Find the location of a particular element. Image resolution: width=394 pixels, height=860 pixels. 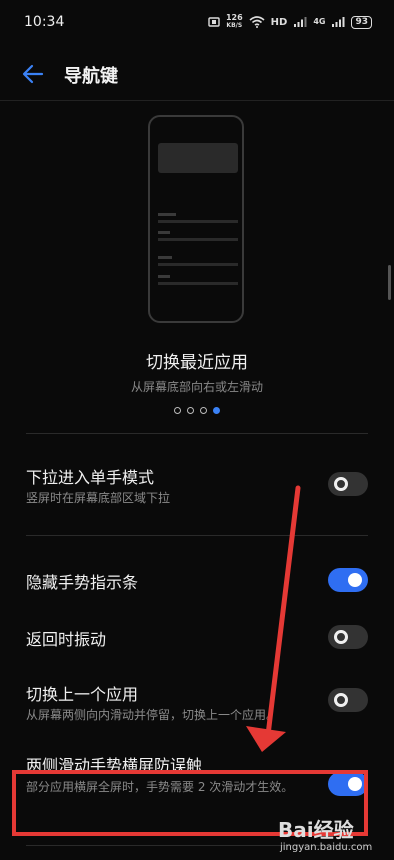

hd-label: HD is located at coordinates (279, 22).